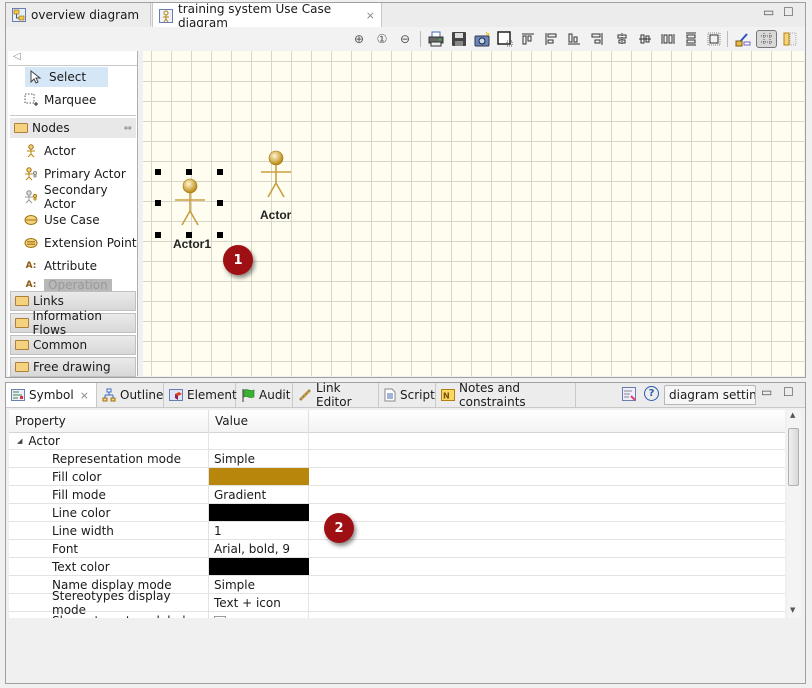  Describe the element at coordinates (397, 513) in the screenshot. I see `table-row: Line color` at that location.